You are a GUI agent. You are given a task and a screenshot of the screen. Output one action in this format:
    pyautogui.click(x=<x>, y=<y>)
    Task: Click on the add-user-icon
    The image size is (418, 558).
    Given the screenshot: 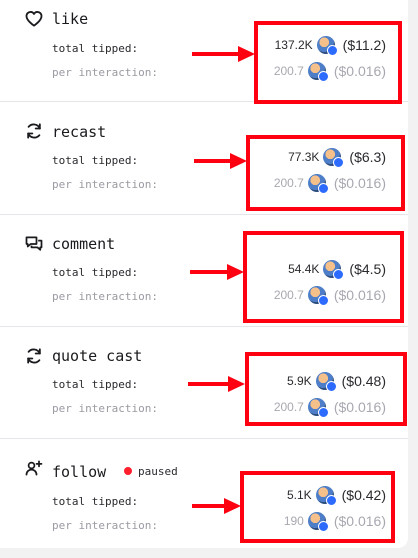 What is the action you would take?
    pyautogui.click(x=34, y=468)
    